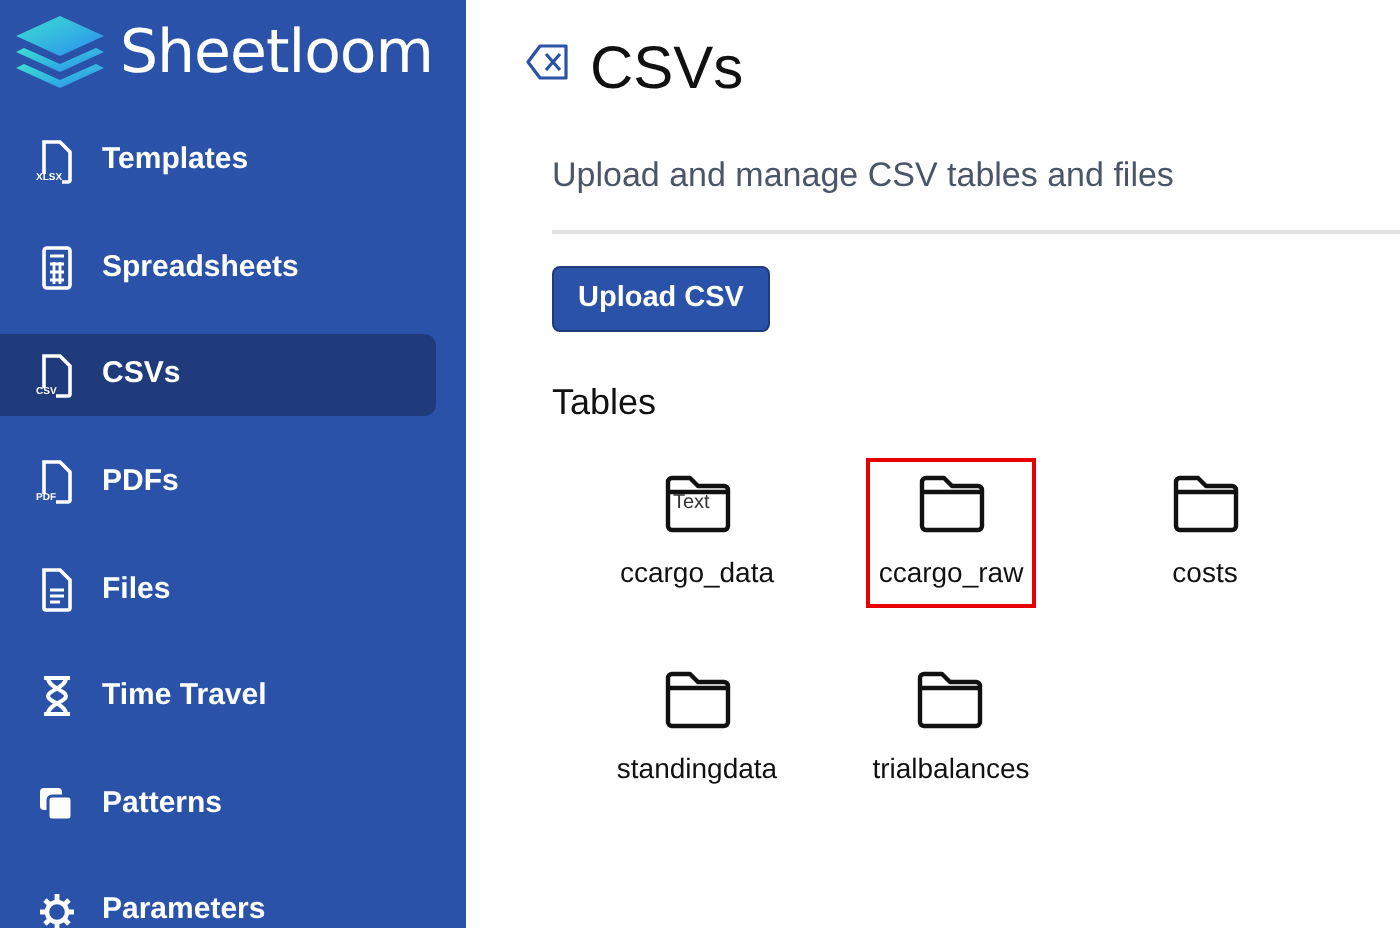  What do you see at coordinates (218, 804) in the screenshot?
I see `sidebar-item: Patterns` at bounding box center [218, 804].